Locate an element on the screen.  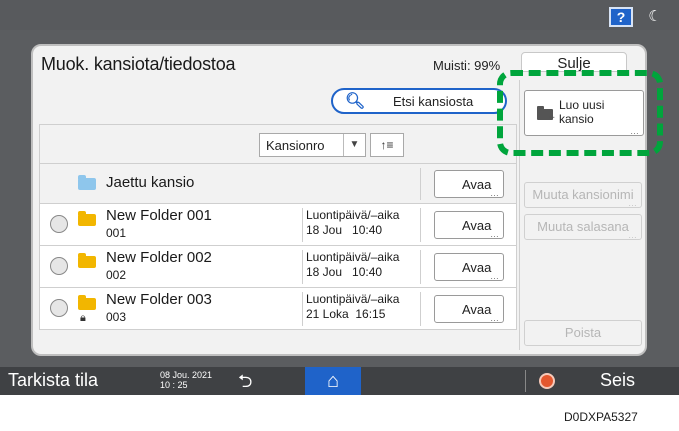
search-folder-button: 🔍︎ Etsi kansiosta is located at coordinates (419, 101).